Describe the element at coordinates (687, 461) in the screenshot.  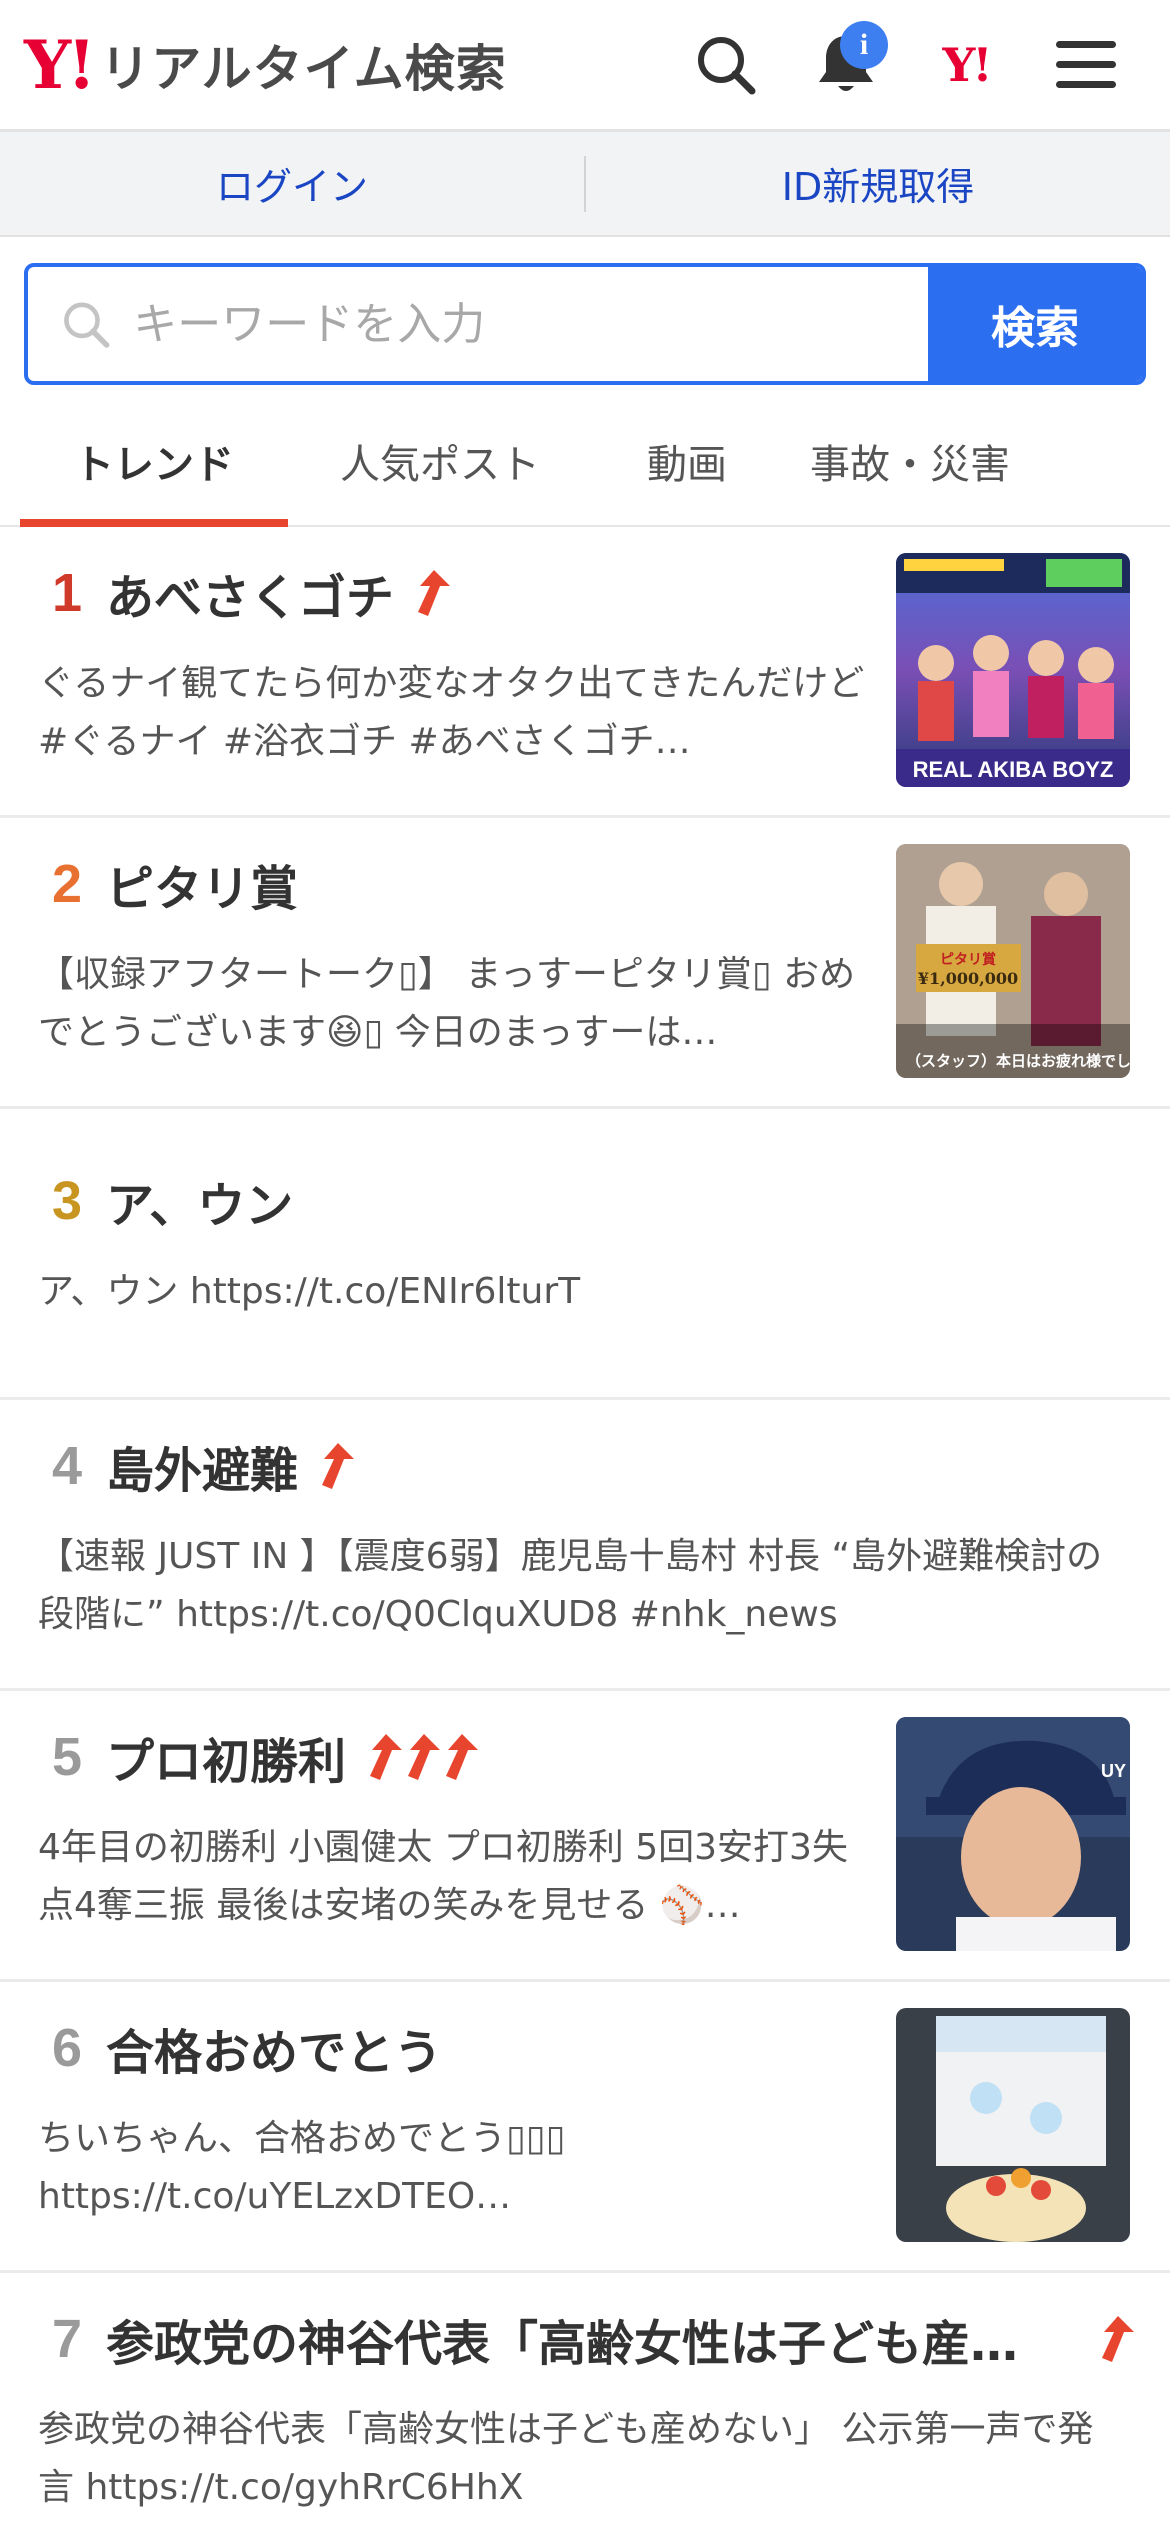
I see `tab-videos: 動画` at that location.